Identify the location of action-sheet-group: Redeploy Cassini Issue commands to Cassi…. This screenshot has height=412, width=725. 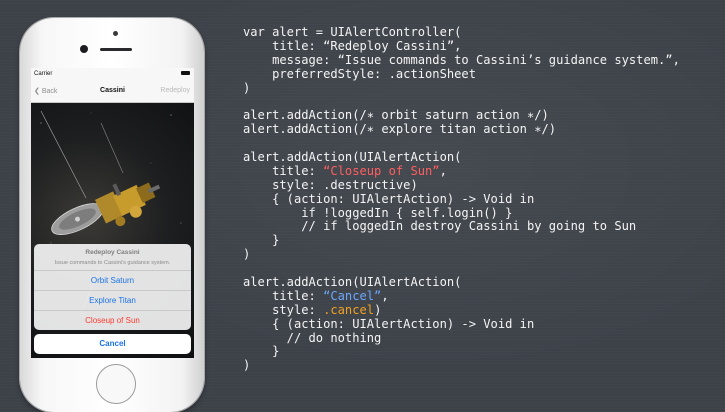
(112, 287).